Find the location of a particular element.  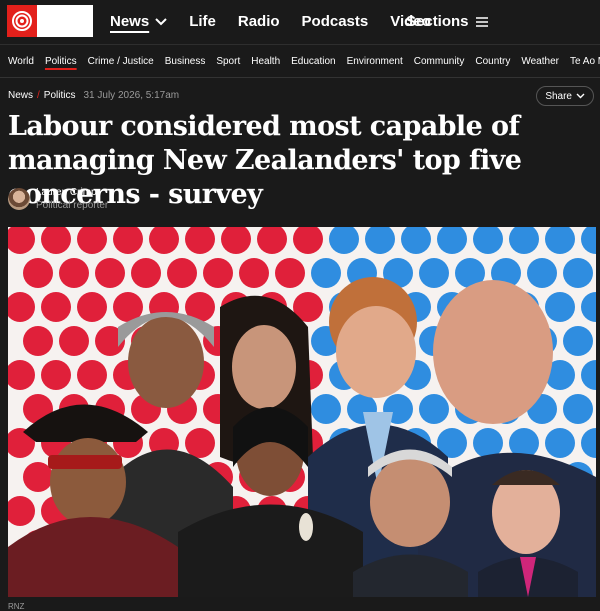

subnav-crime-justice: Crime / Justice is located at coordinates (121, 61).